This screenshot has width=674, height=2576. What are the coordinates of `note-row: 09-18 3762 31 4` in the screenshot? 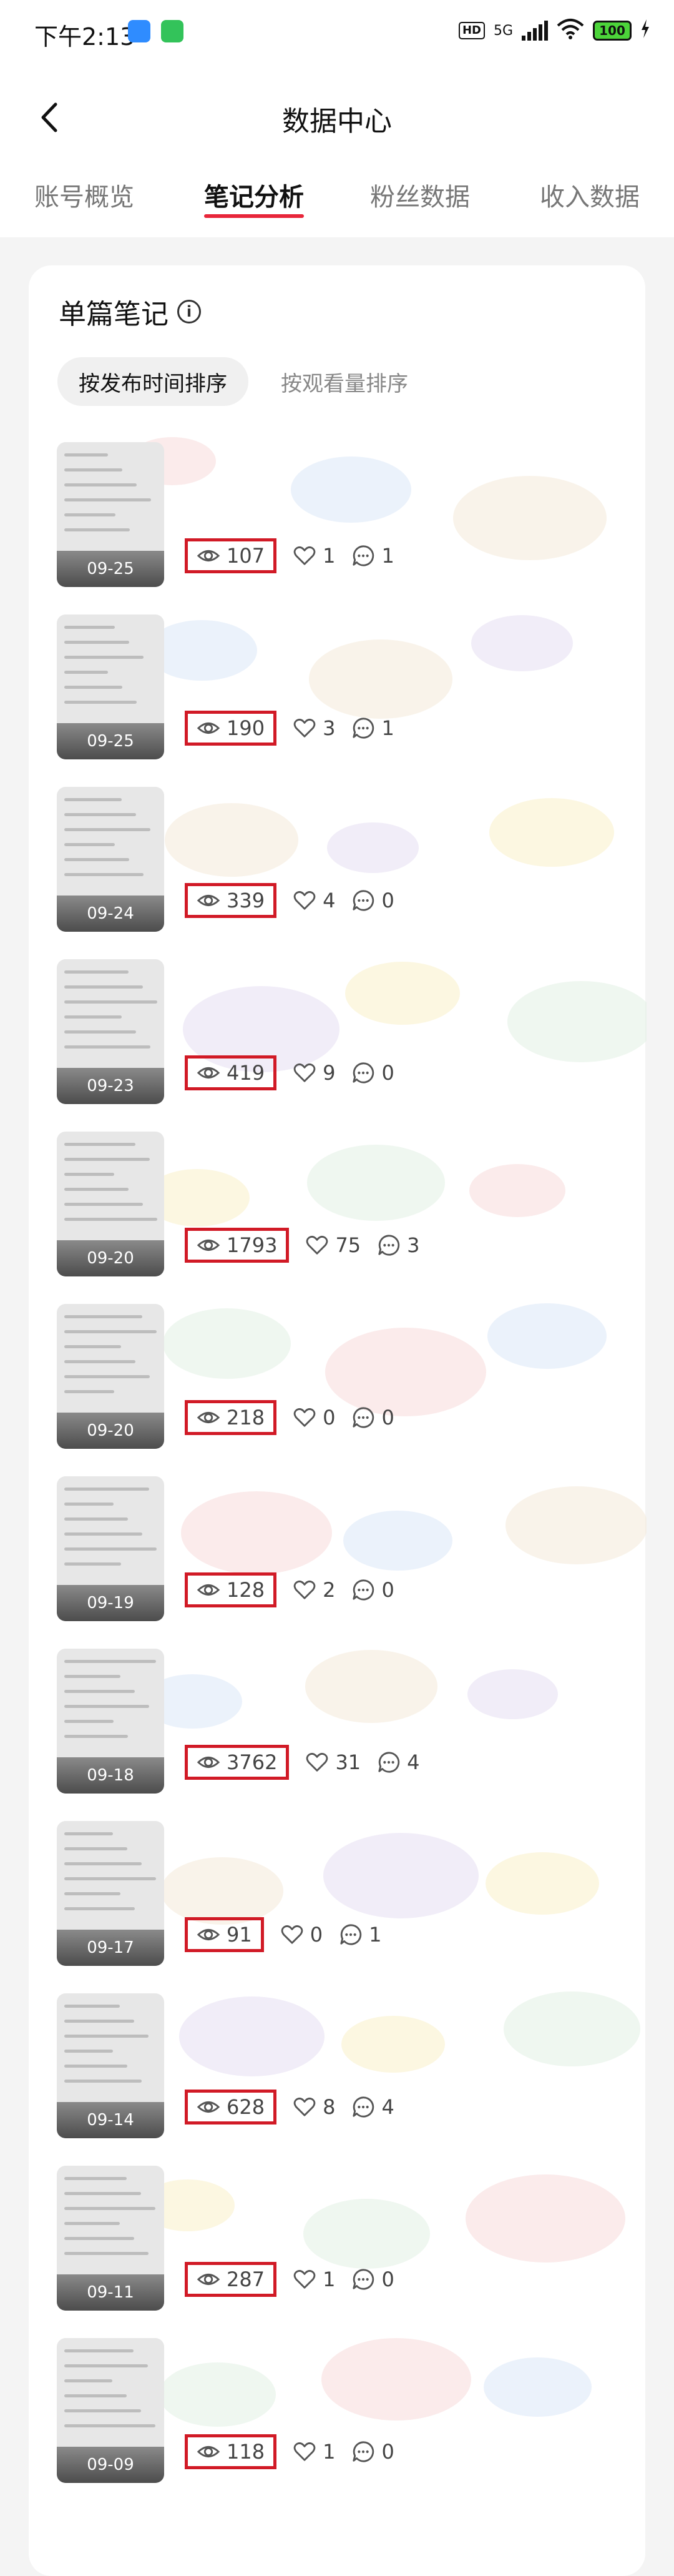 It's located at (337, 1724).